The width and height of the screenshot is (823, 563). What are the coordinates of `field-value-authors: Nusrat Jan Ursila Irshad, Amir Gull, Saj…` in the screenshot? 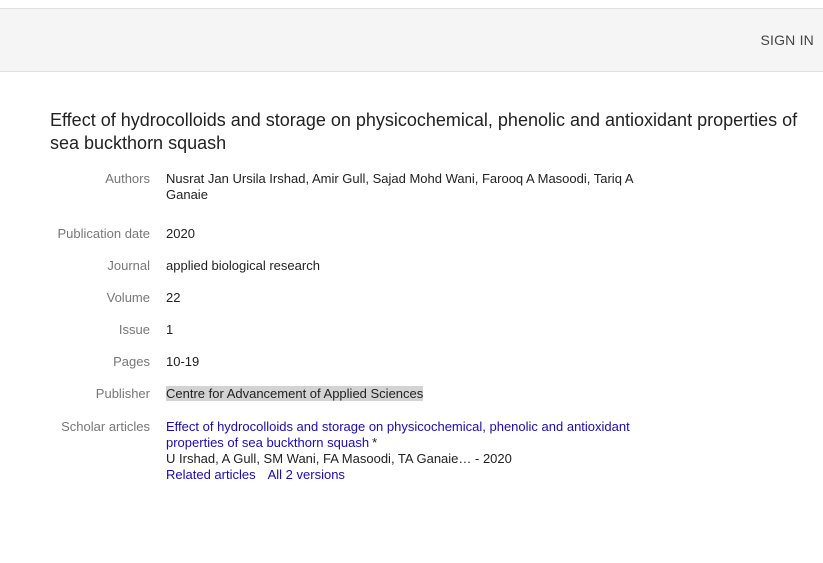 It's located at (399, 186).